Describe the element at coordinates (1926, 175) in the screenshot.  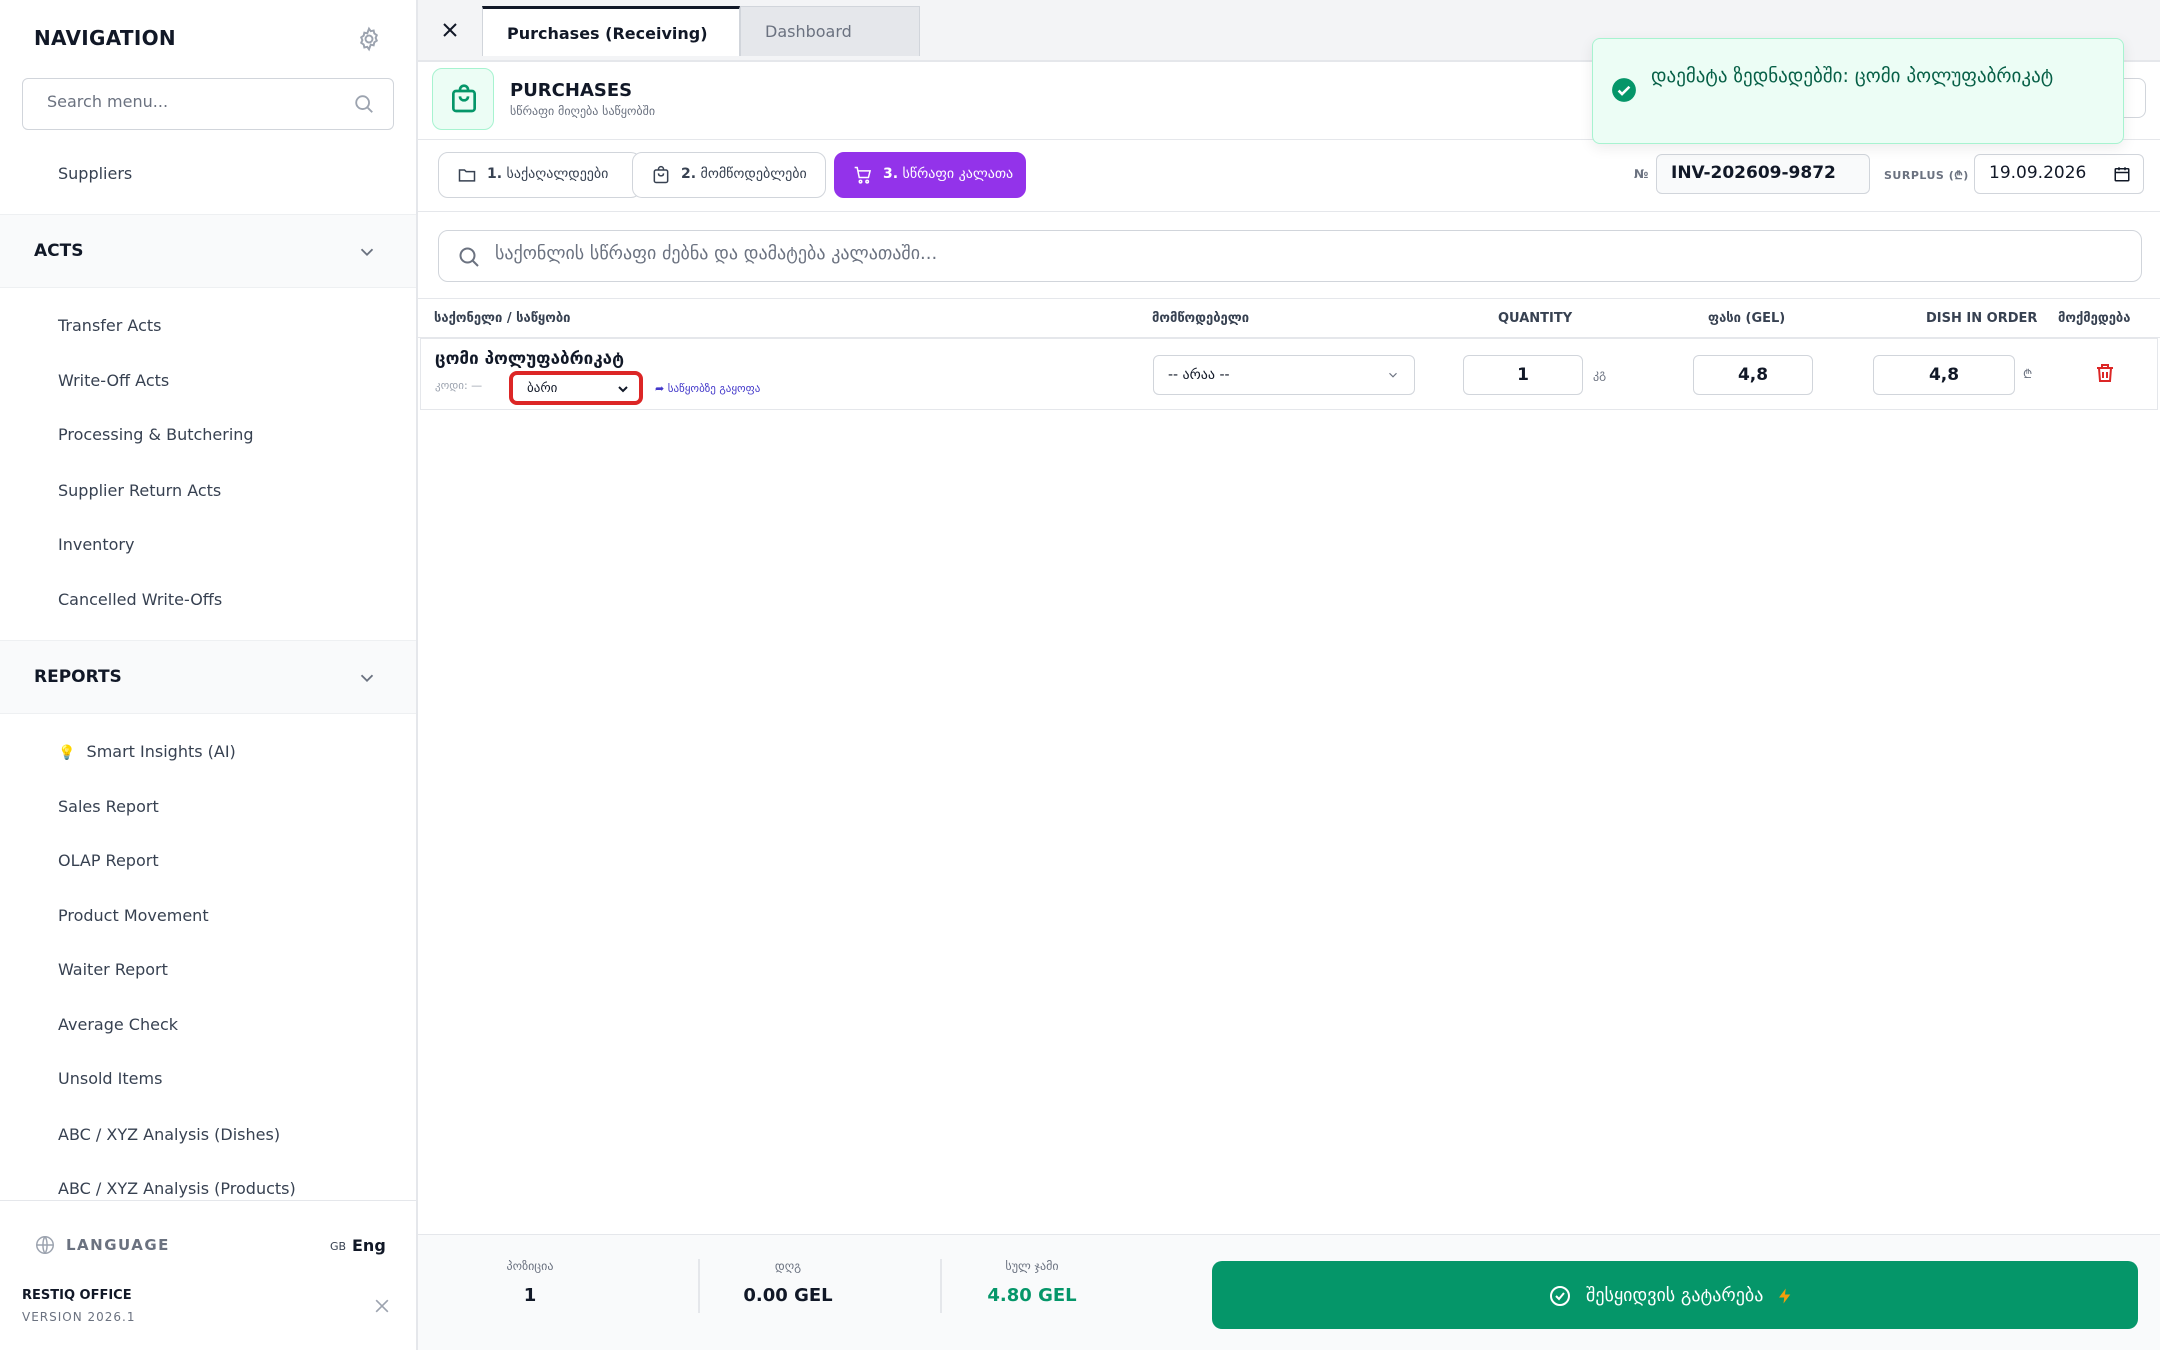
I see `surplus-label: SURPLUS (₾)` at that location.